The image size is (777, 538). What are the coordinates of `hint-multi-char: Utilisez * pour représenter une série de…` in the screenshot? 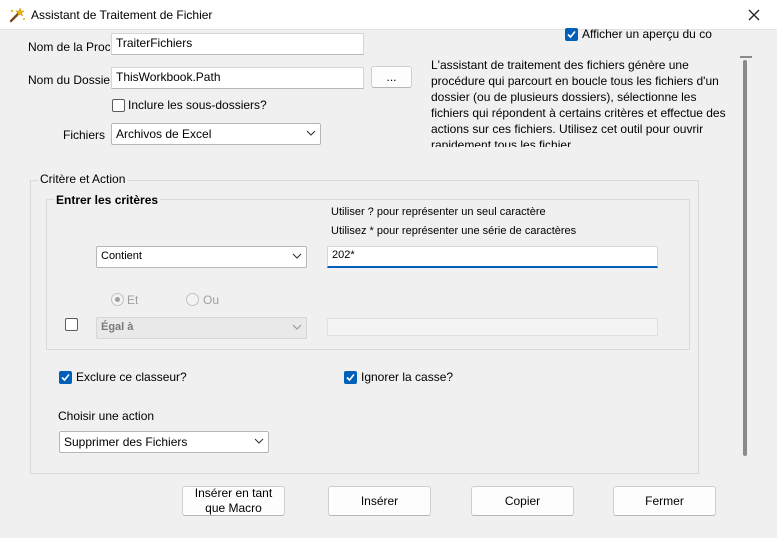 It's located at (454, 231).